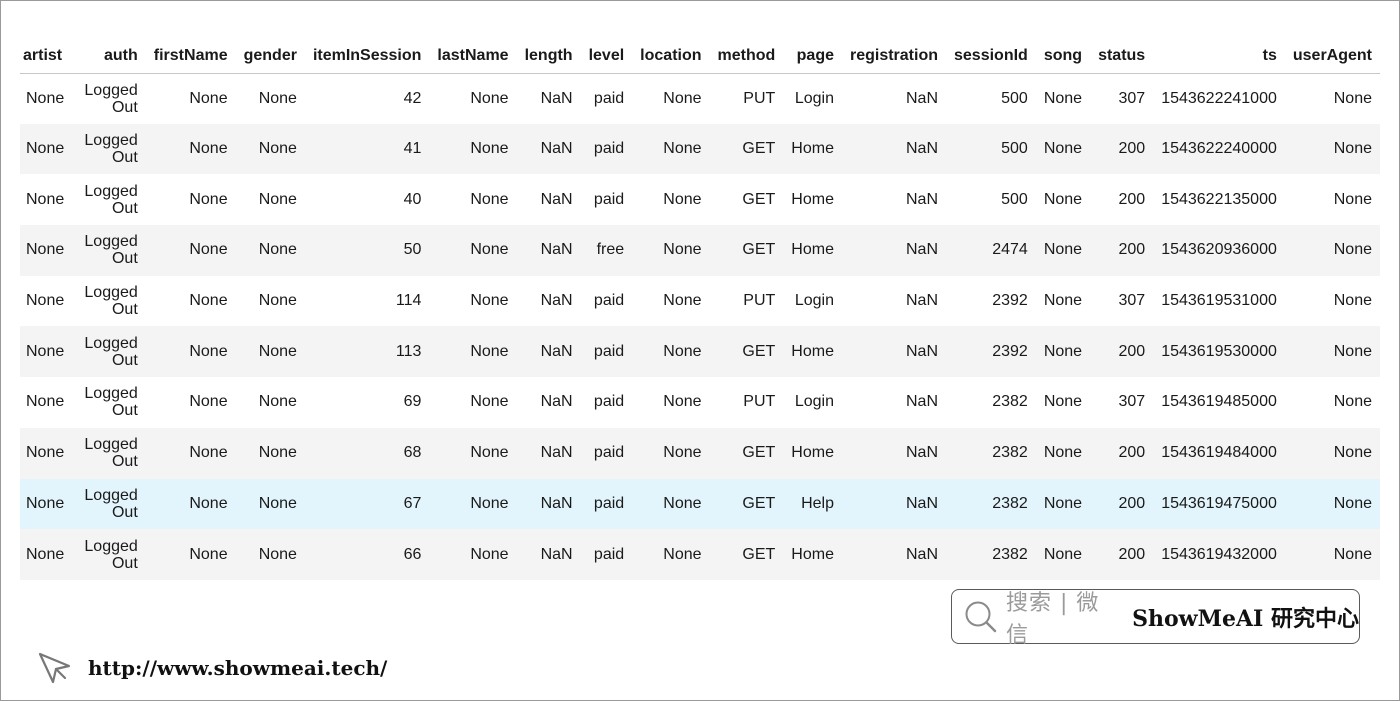  I want to click on table-cell-itemInSession: 42, so click(412, 98).